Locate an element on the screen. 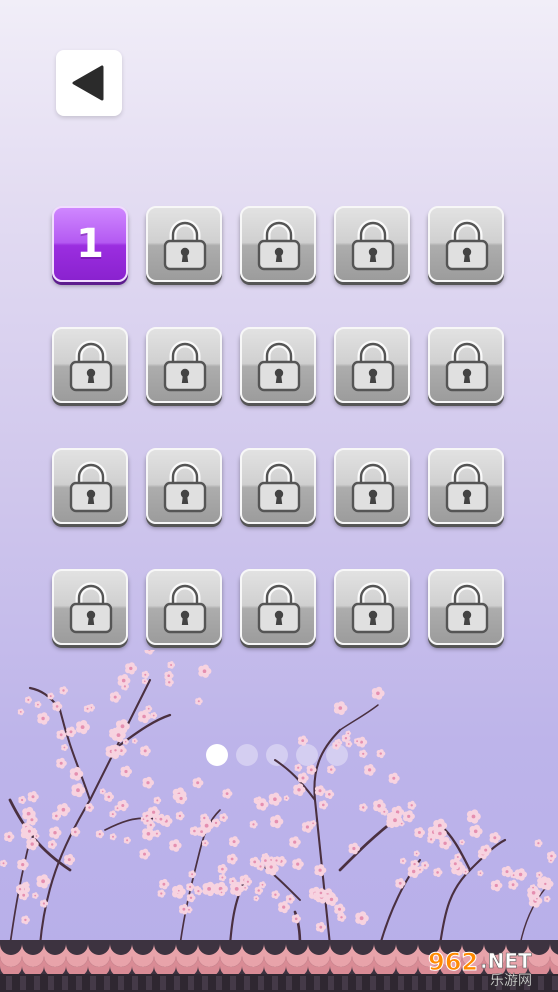  back-button is located at coordinates (89, 83).